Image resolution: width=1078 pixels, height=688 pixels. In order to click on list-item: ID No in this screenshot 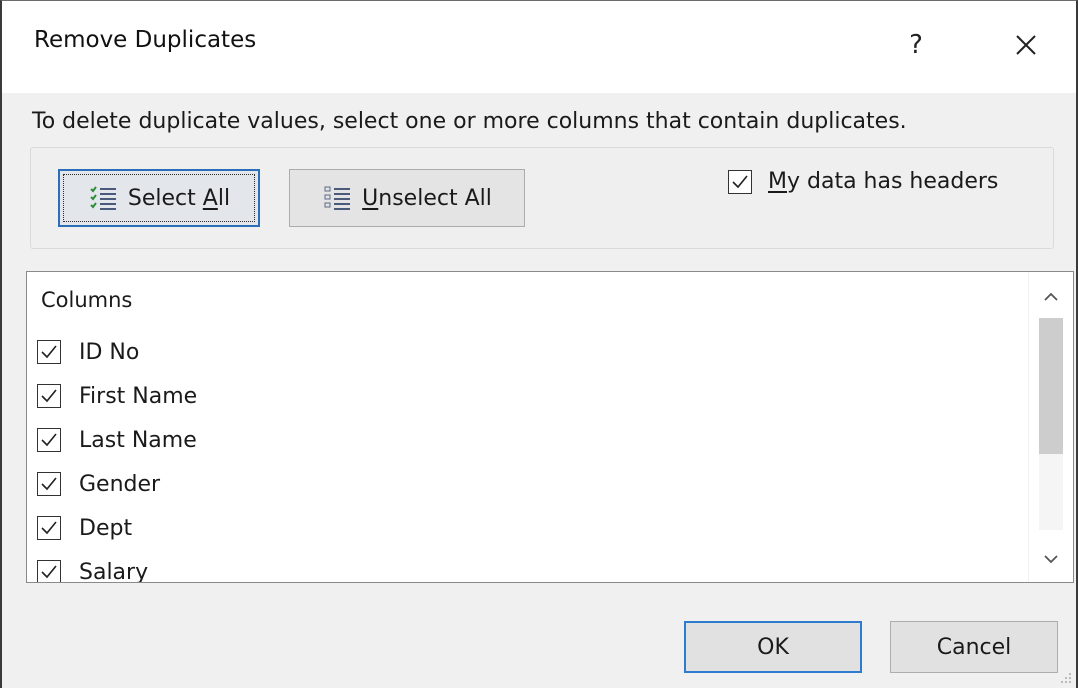, I will do `click(527, 352)`.